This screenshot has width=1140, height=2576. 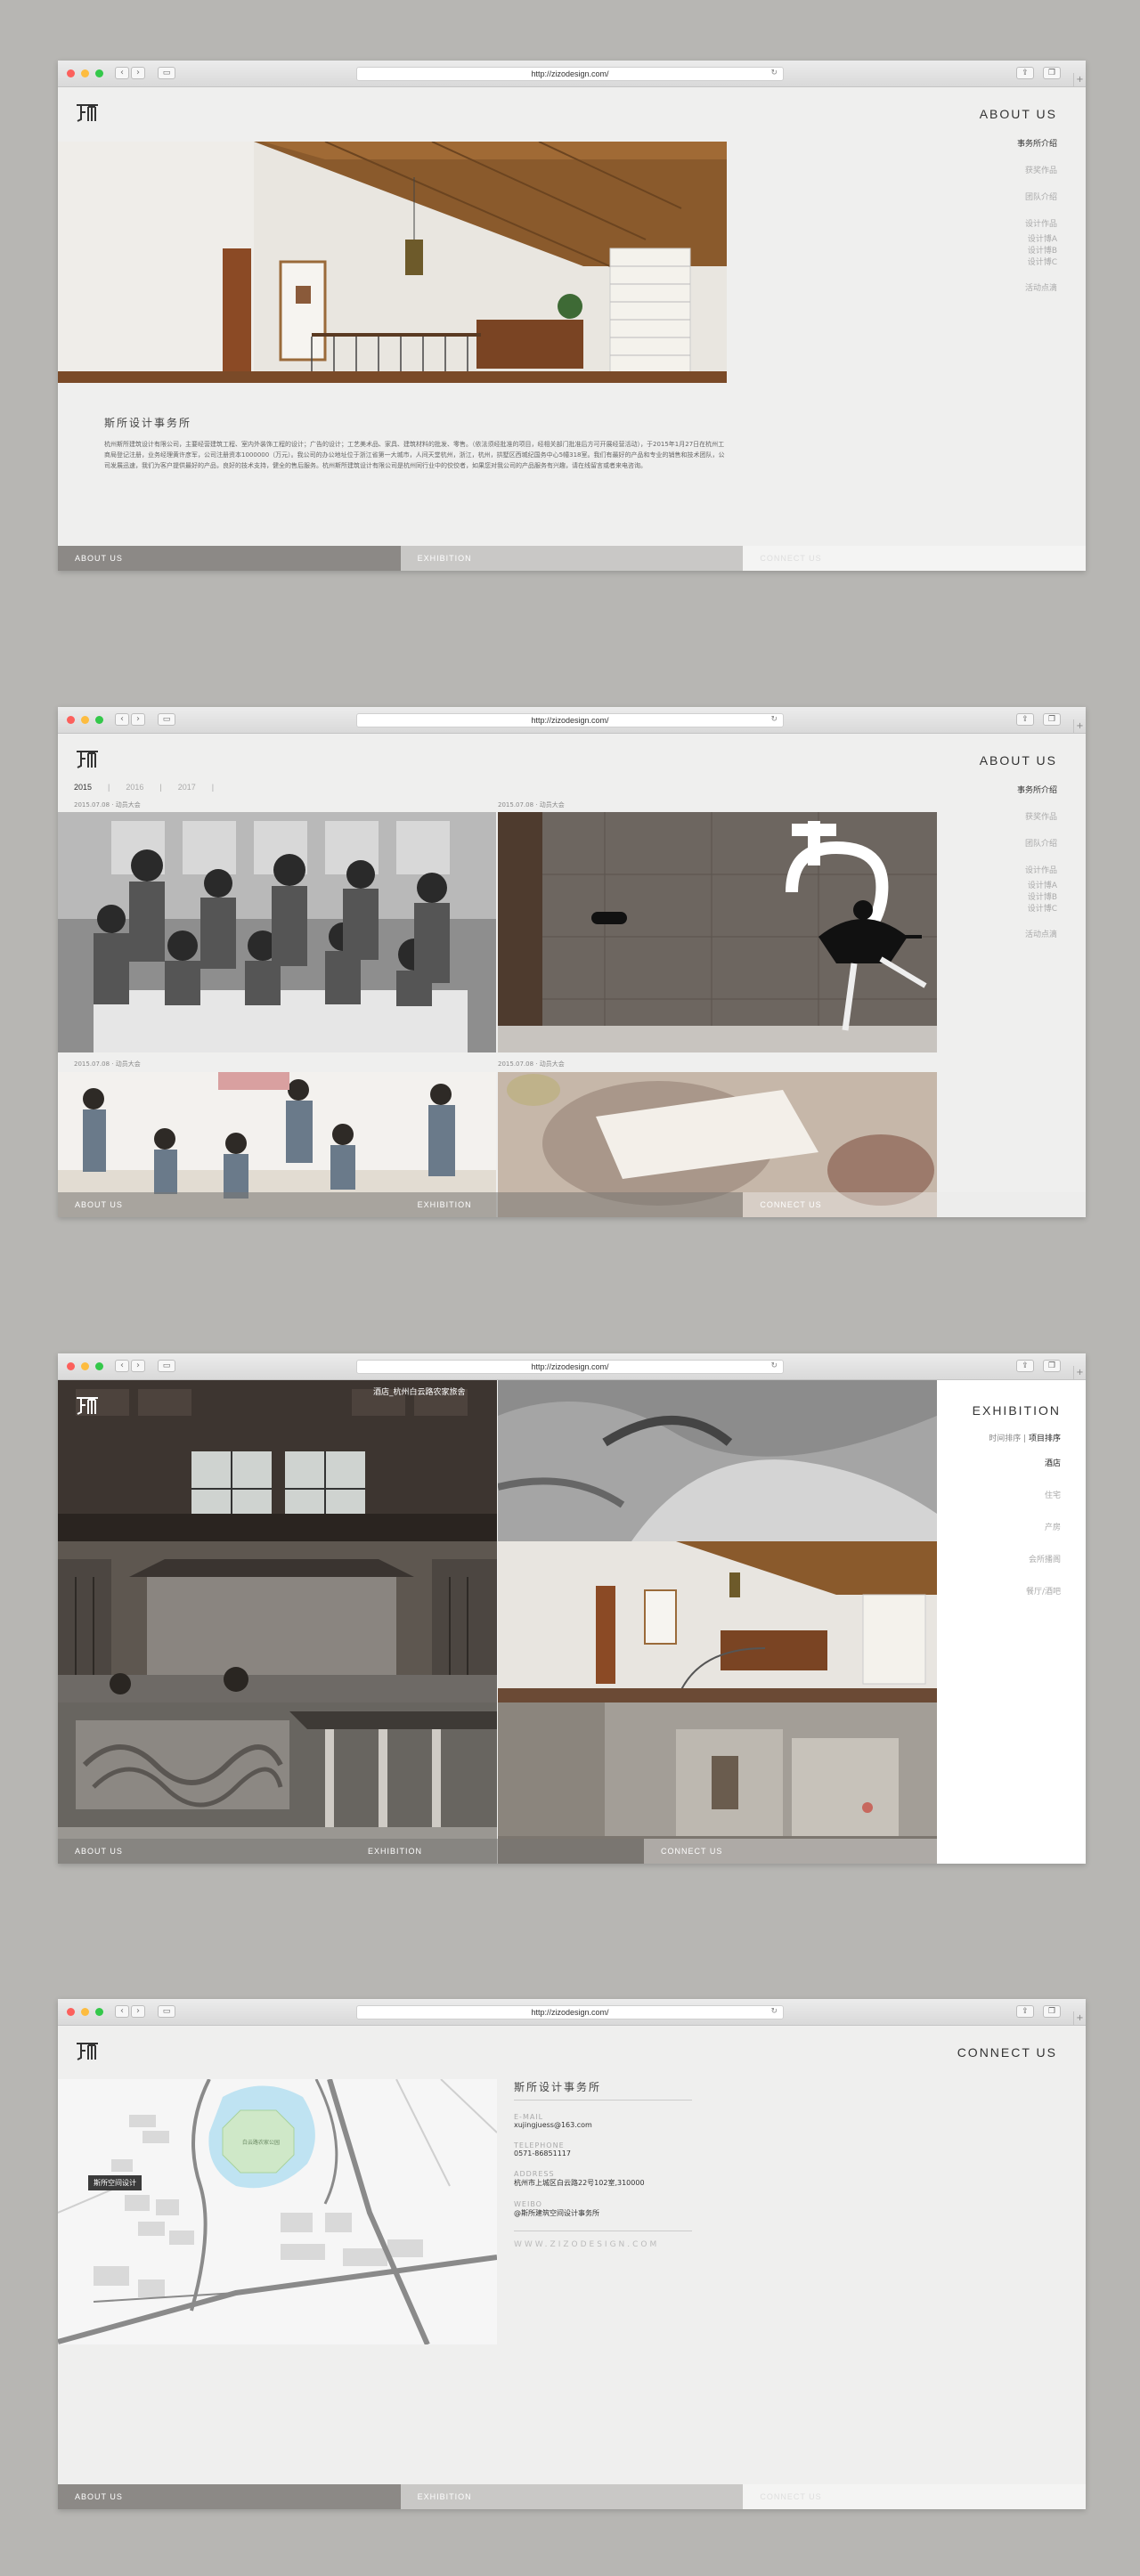 I want to click on project-photo-courtyard, so click(x=277, y=1621).